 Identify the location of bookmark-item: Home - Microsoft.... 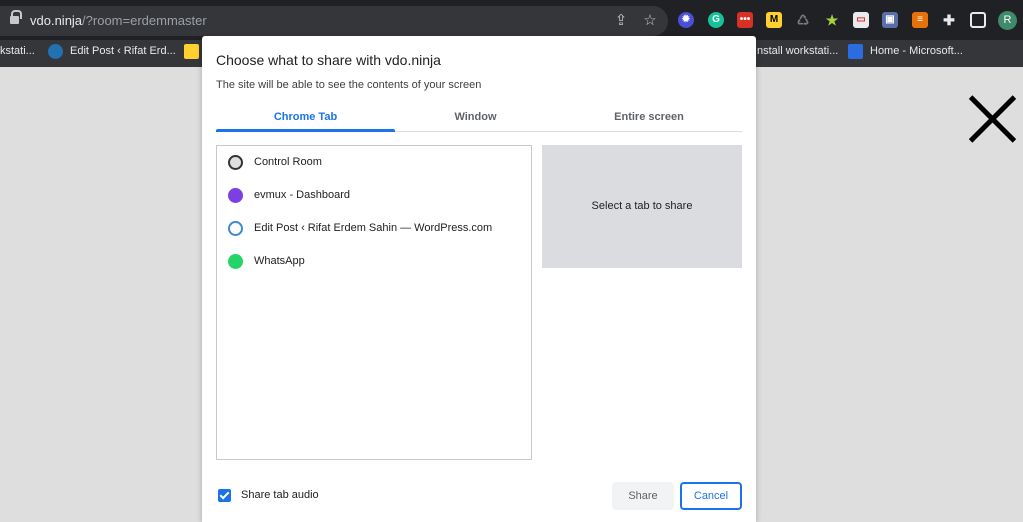
(916, 51).